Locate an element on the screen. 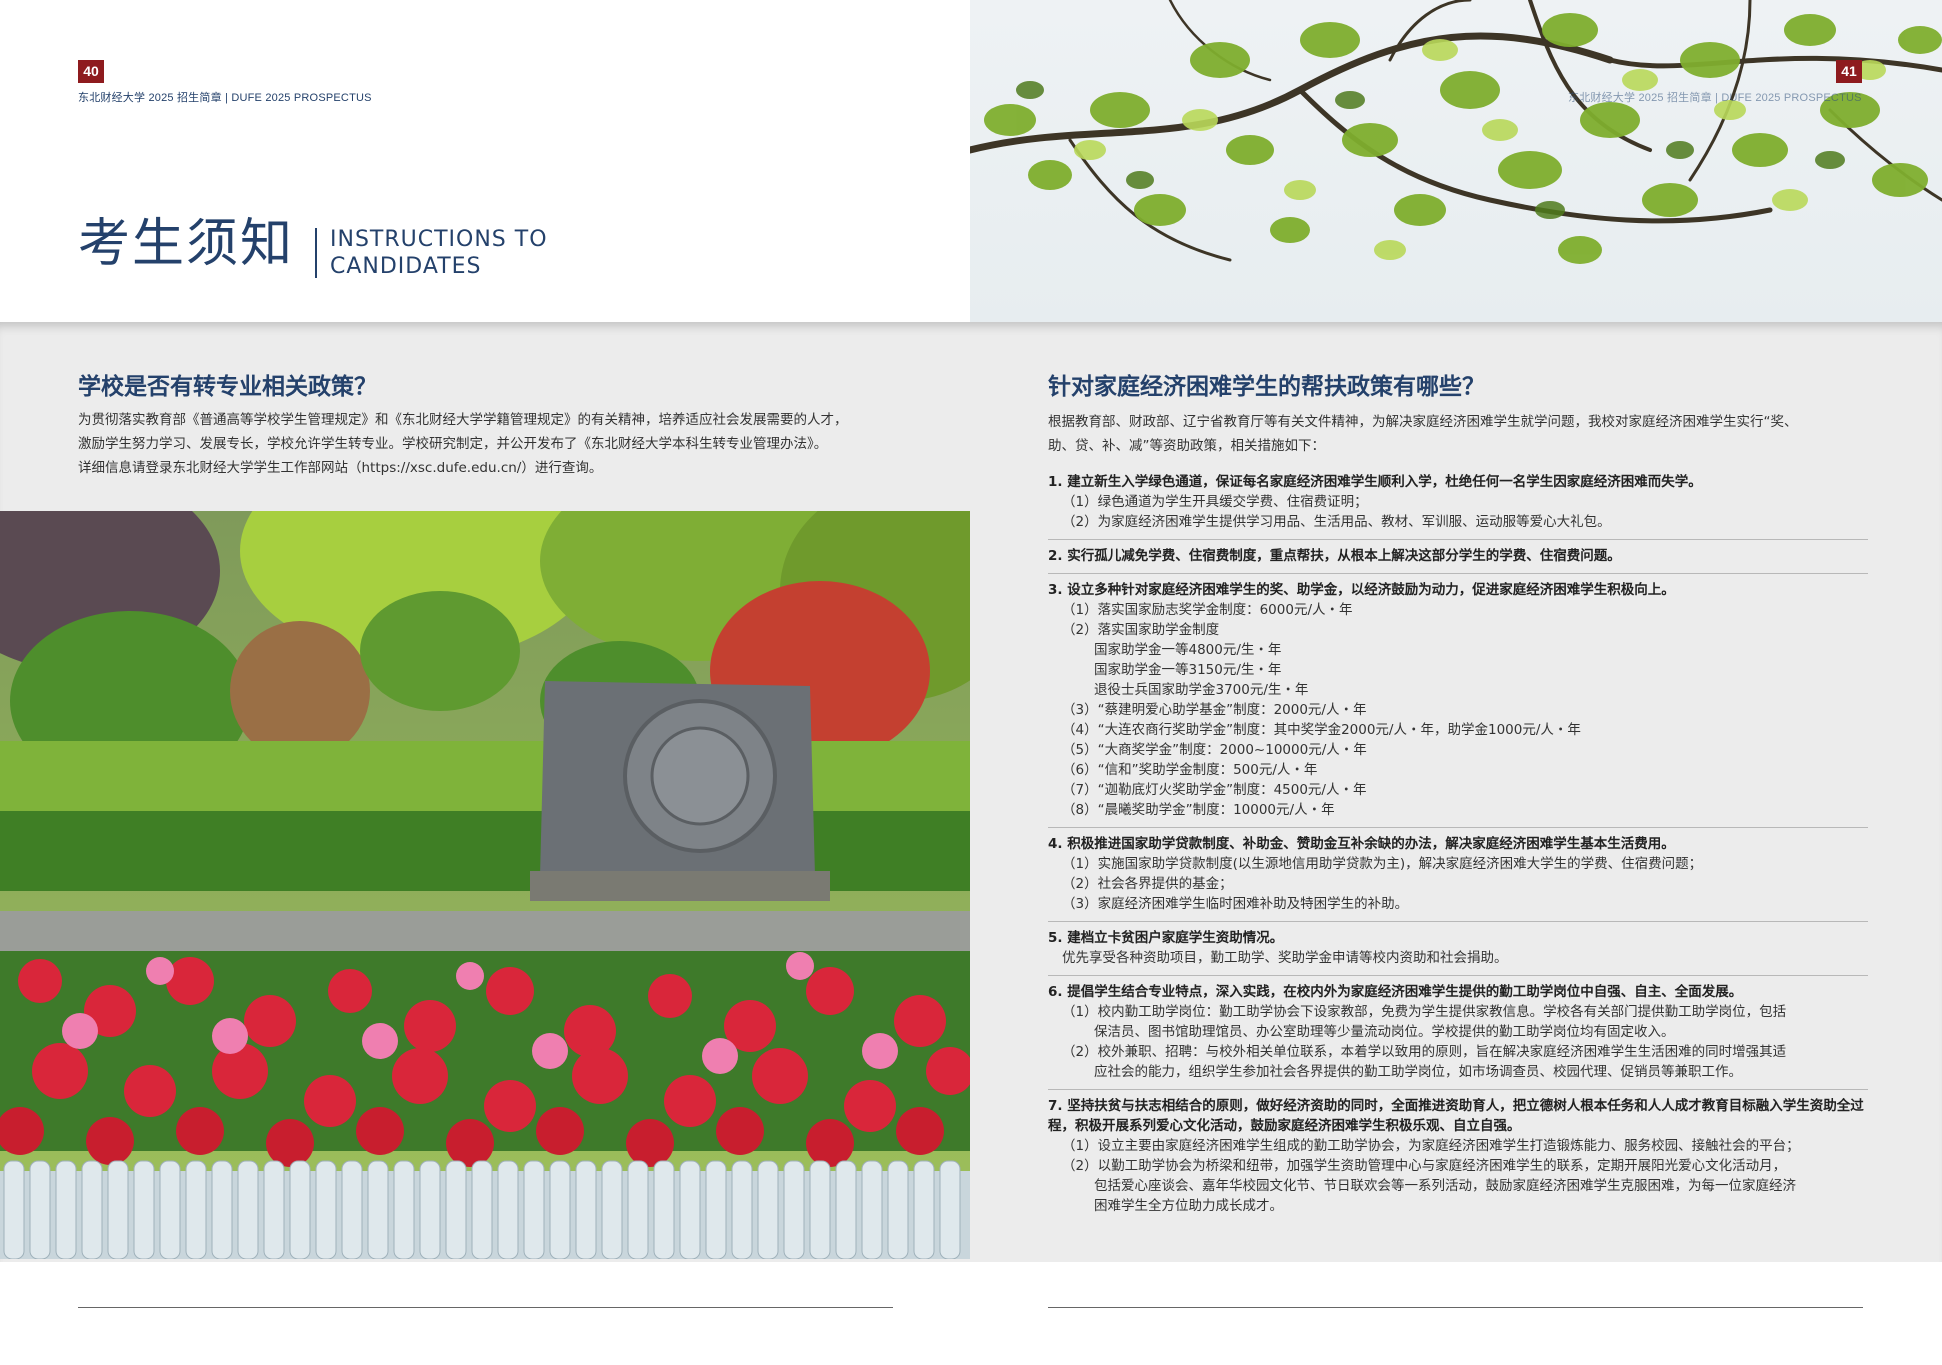  policy-item-line: （2）社会各界提供的基金； is located at coordinates (1147, 884).